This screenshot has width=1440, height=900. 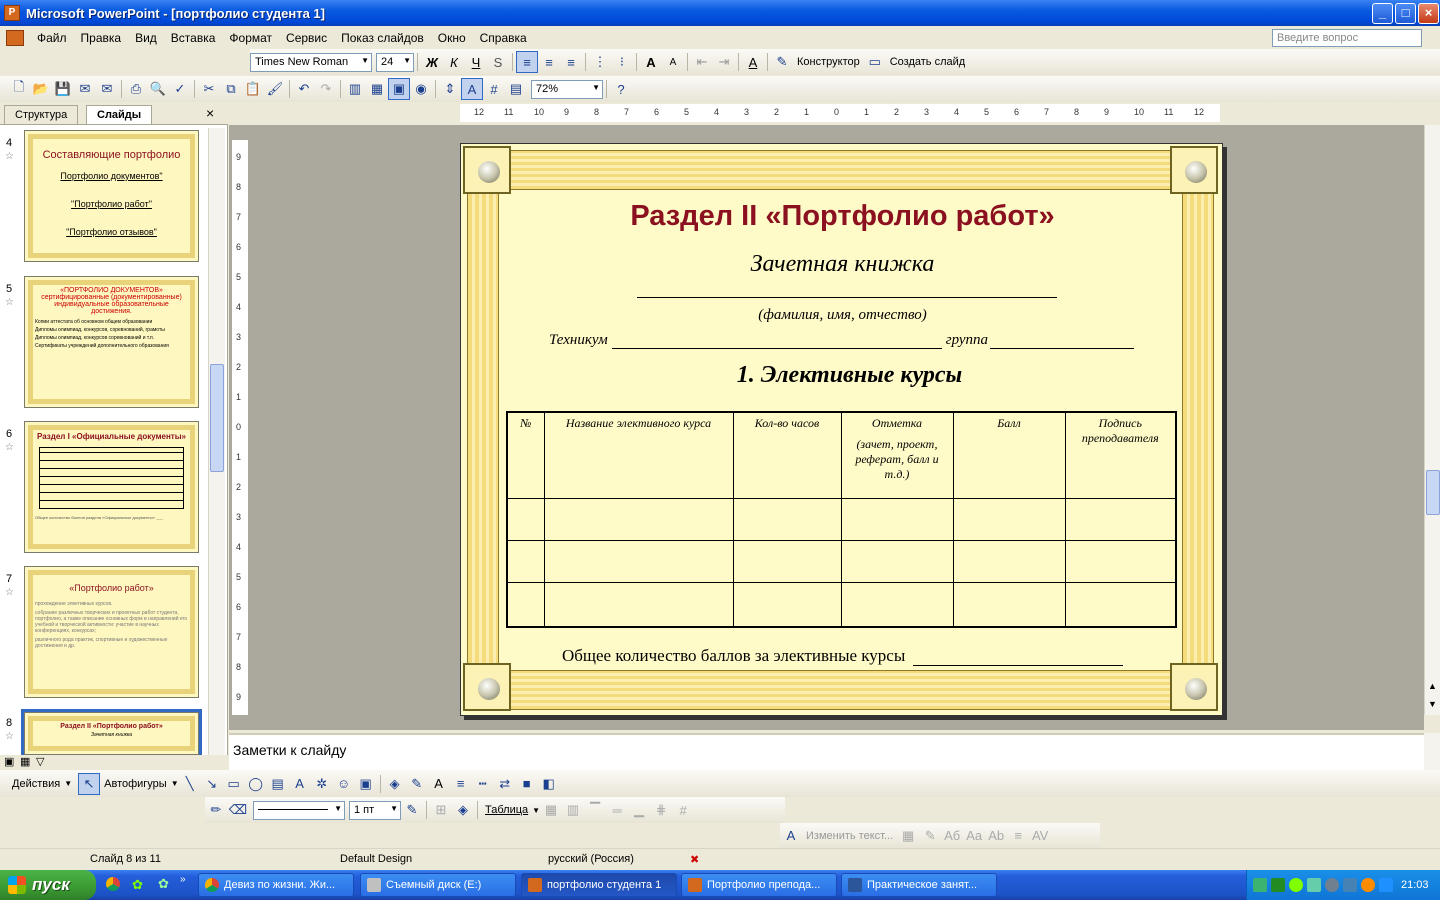 I want to click on slide-scrollbar: ▲ ▼, so click(x=1432, y=420).